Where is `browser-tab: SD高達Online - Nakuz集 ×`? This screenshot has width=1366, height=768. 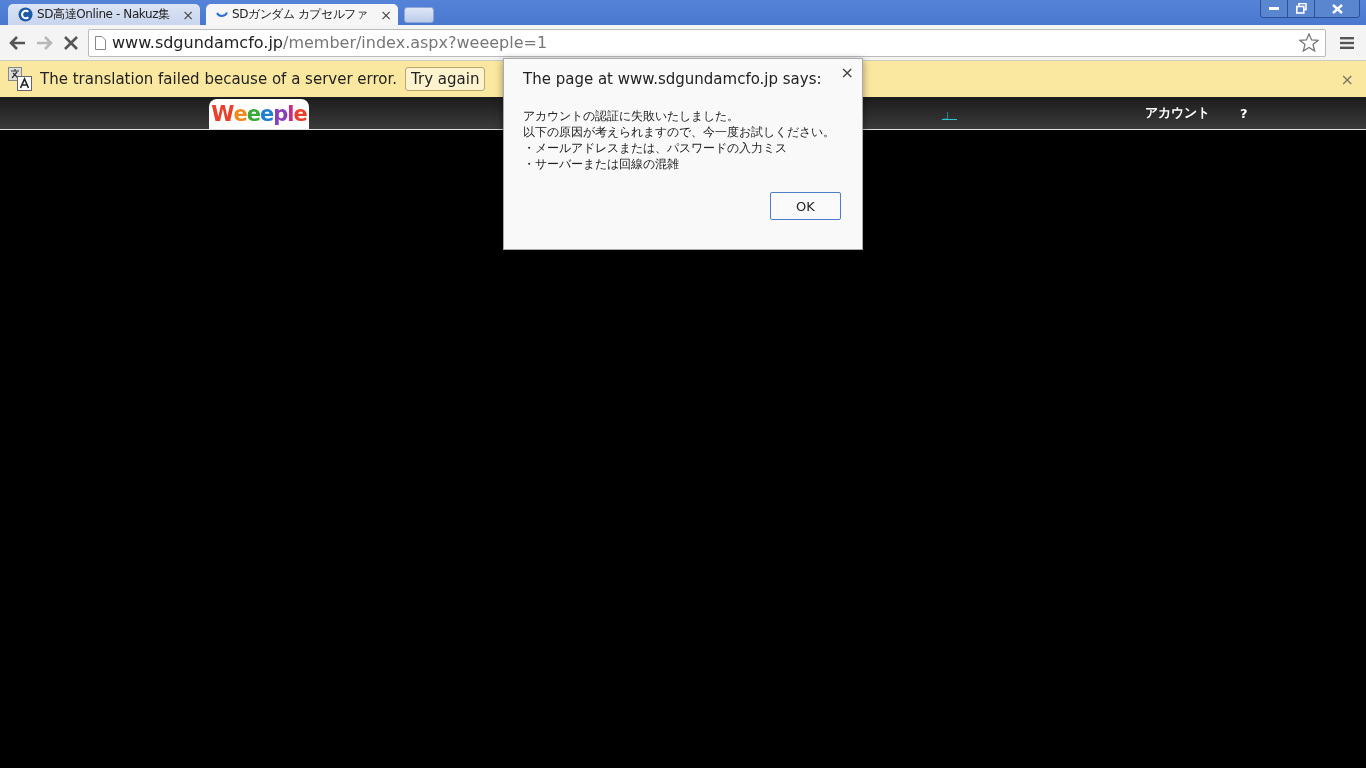
browser-tab: SD高達Online - Nakuz集 × is located at coordinates (104, 14).